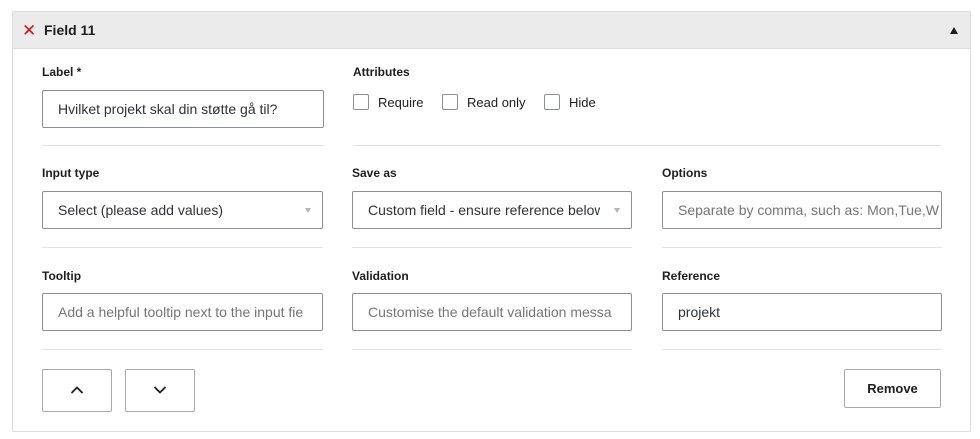 Image resolution: width=980 pixels, height=439 pixels. I want to click on options-placeholder: Separate by comma, such as: Mon,Tue,W, so click(808, 210).